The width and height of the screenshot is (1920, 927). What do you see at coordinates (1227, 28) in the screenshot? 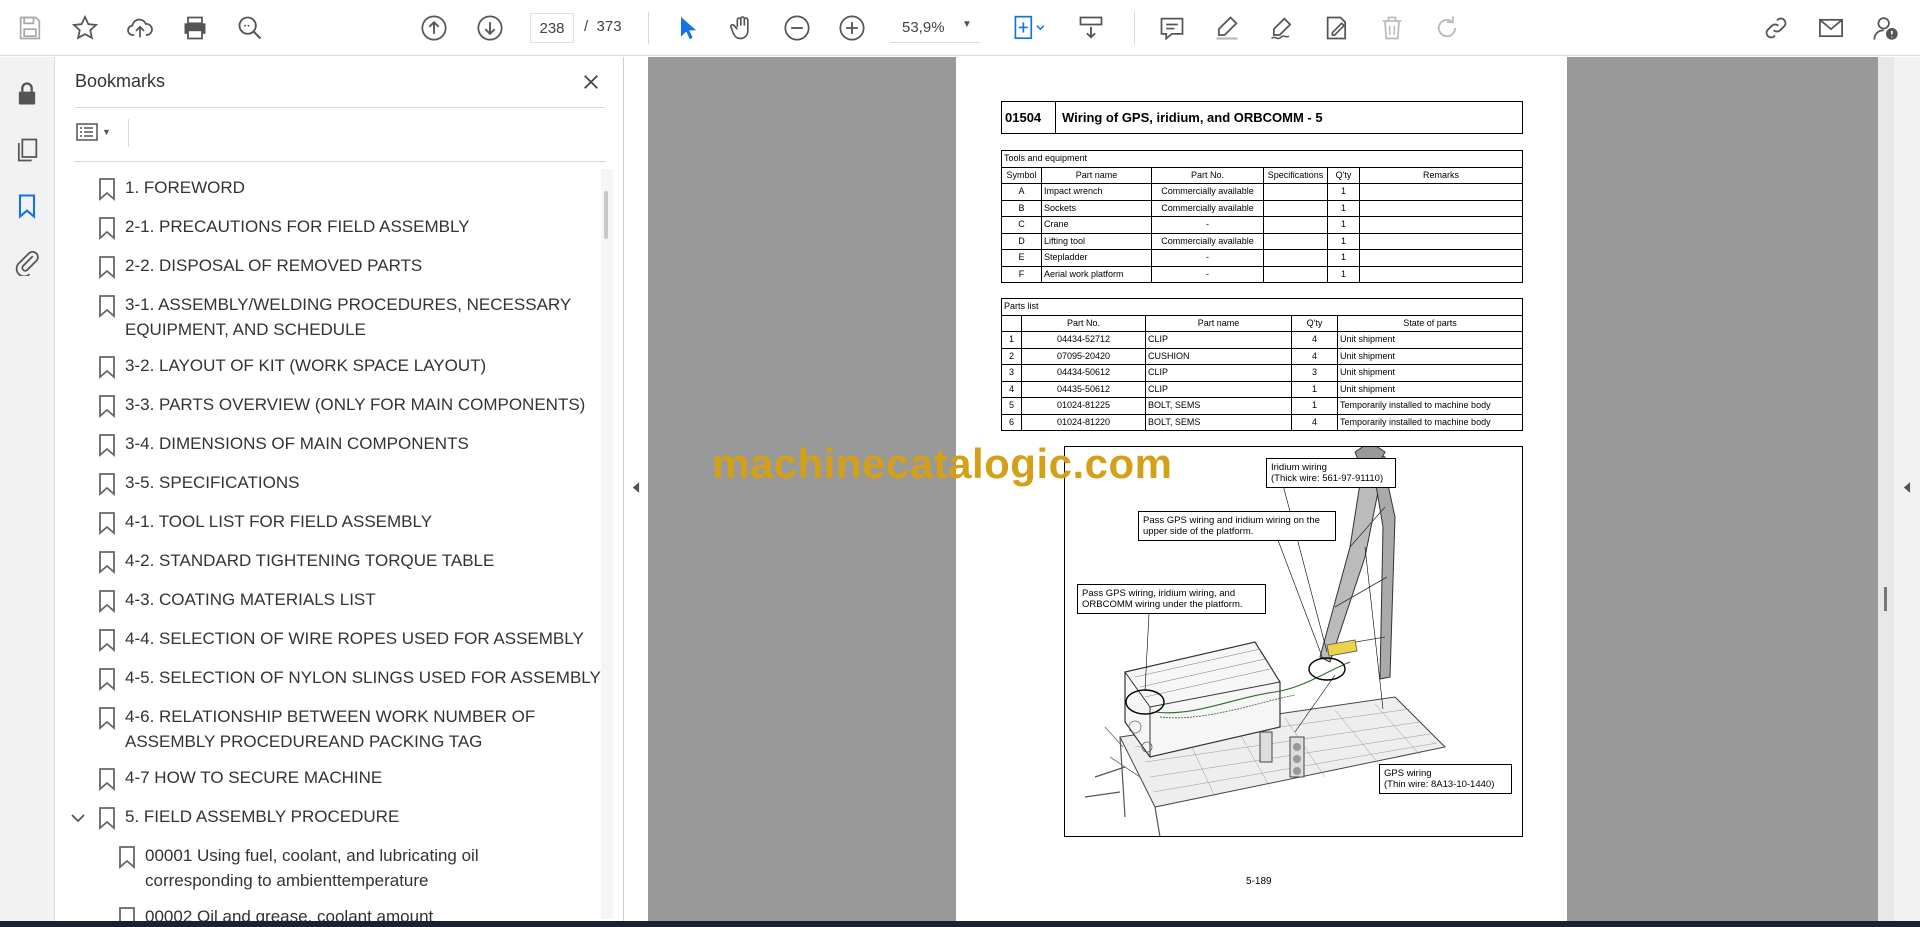
I see `highlight-pen-icon` at bounding box center [1227, 28].